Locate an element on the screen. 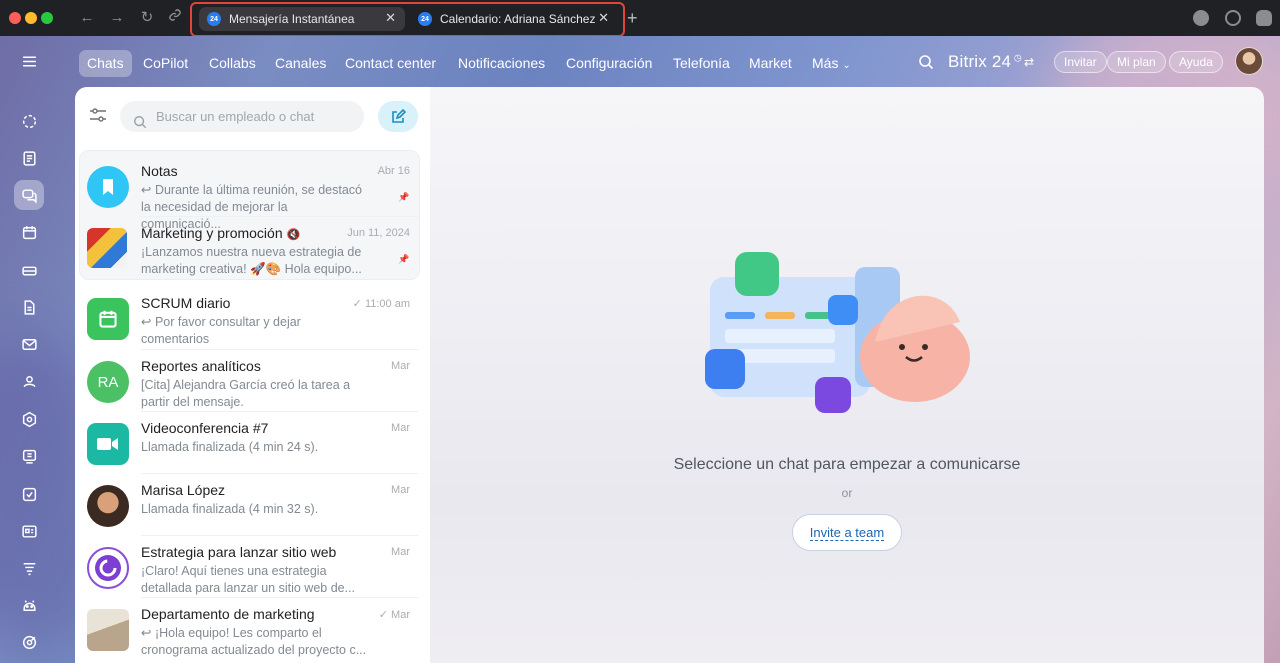 Image resolution: width=1280 pixels, height=663 pixels. chat-search-input: Buscar un empleado o chat is located at coordinates (242, 116).